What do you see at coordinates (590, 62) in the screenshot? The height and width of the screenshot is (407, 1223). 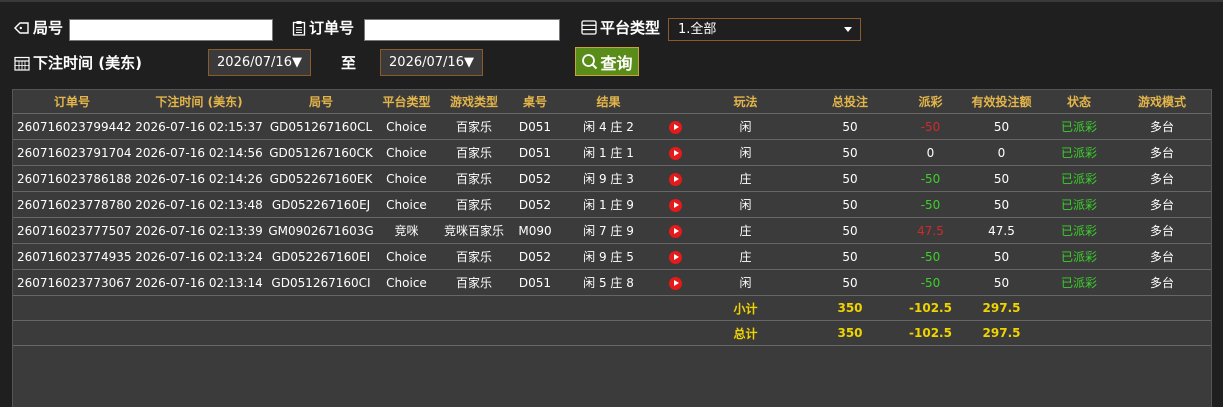 I see `search-icon` at bounding box center [590, 62].